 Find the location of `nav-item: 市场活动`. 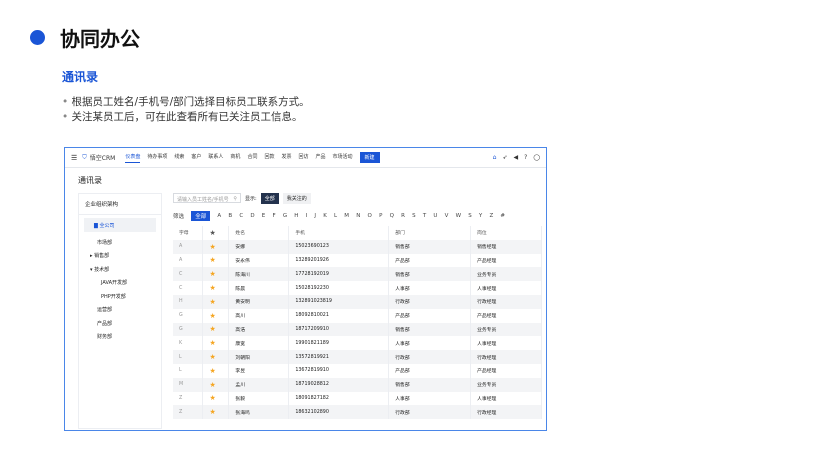

nav-item: 市场活动 is located at coordinates (343, 158).